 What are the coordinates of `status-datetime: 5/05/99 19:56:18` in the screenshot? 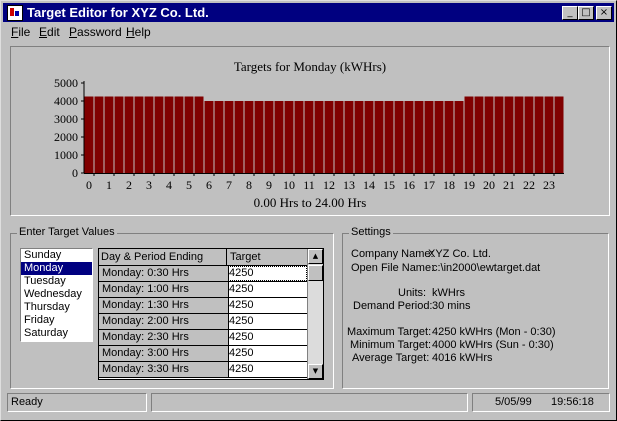 It's located at (541, 402).